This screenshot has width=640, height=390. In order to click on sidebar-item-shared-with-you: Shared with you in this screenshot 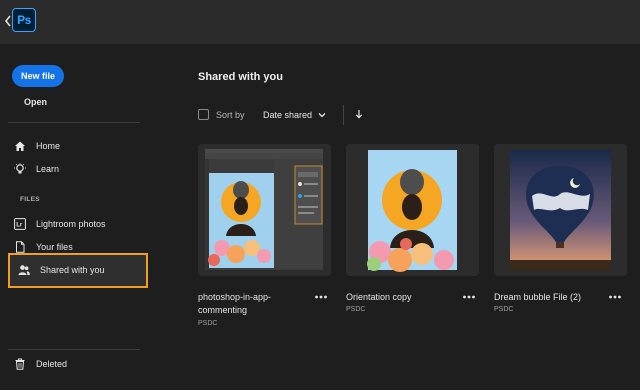, I will do `click(61, 270)`.